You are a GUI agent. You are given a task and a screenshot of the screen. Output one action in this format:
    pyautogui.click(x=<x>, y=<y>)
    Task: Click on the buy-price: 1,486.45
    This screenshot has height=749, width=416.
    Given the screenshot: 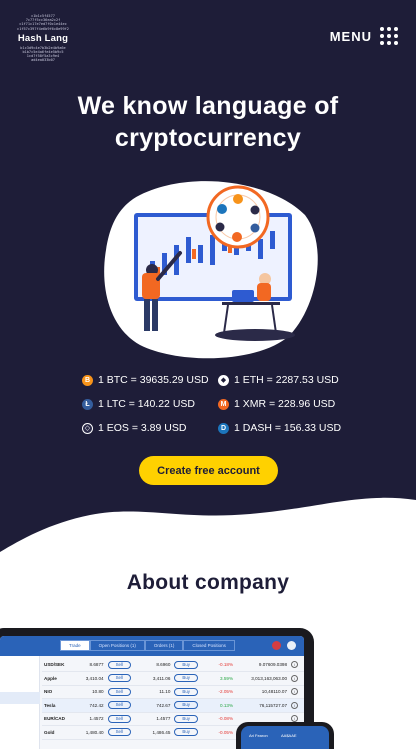 What is the action you would take?
    pyautogui.click(x=157, y=732)
    